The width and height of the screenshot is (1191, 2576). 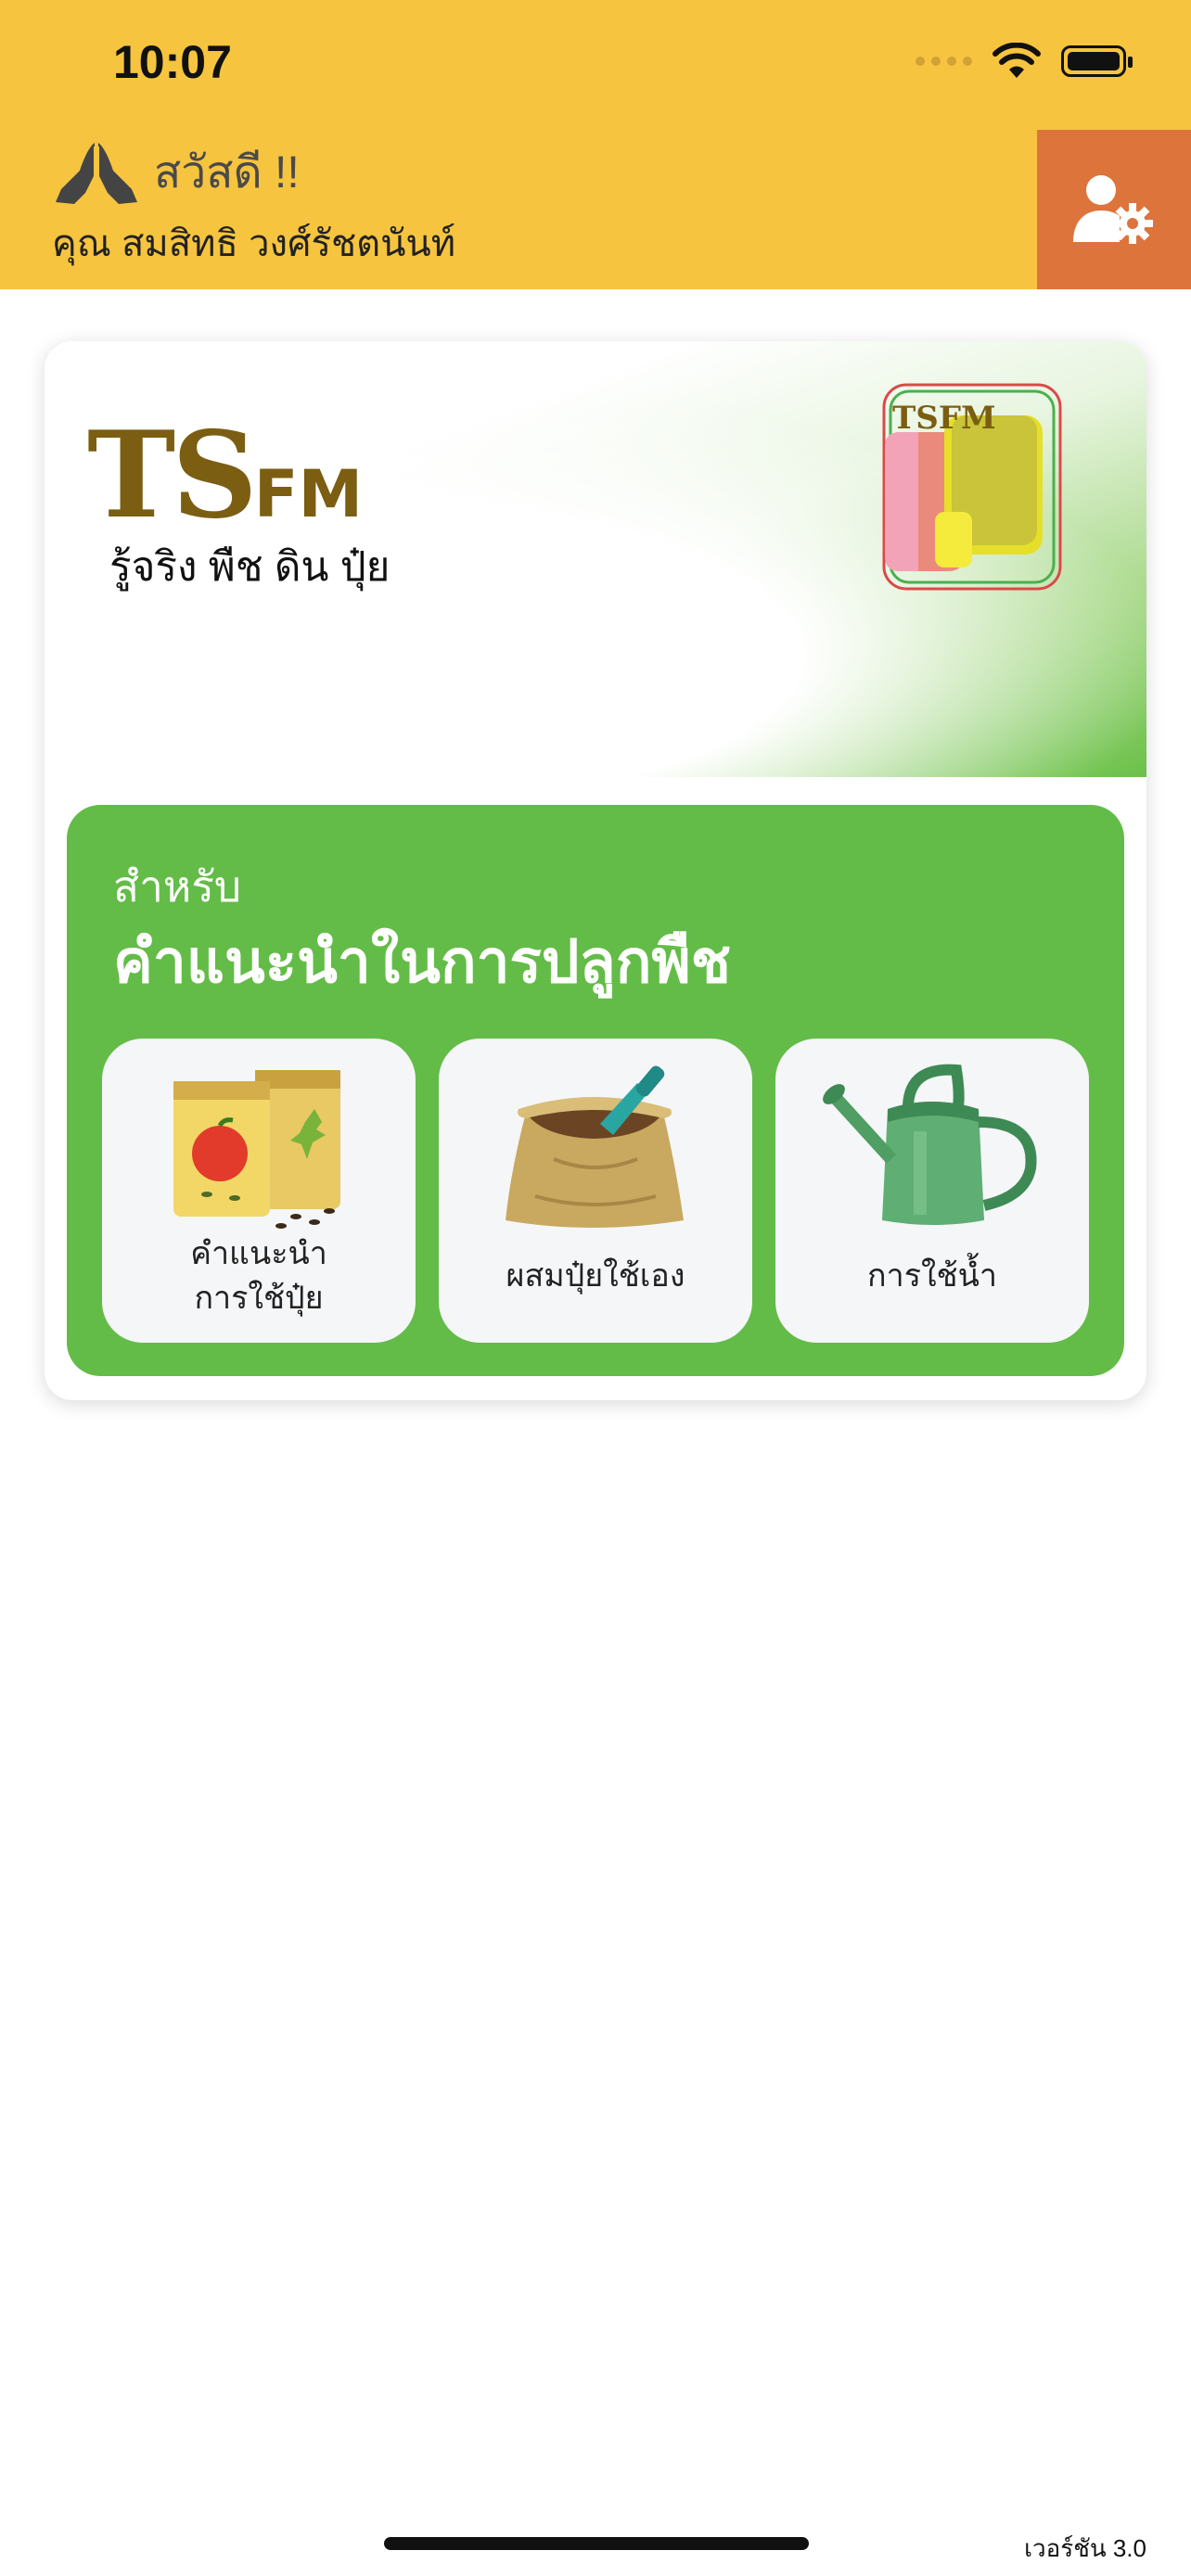 I want to click on status-time: 10:07, so click(x=172, y=62).